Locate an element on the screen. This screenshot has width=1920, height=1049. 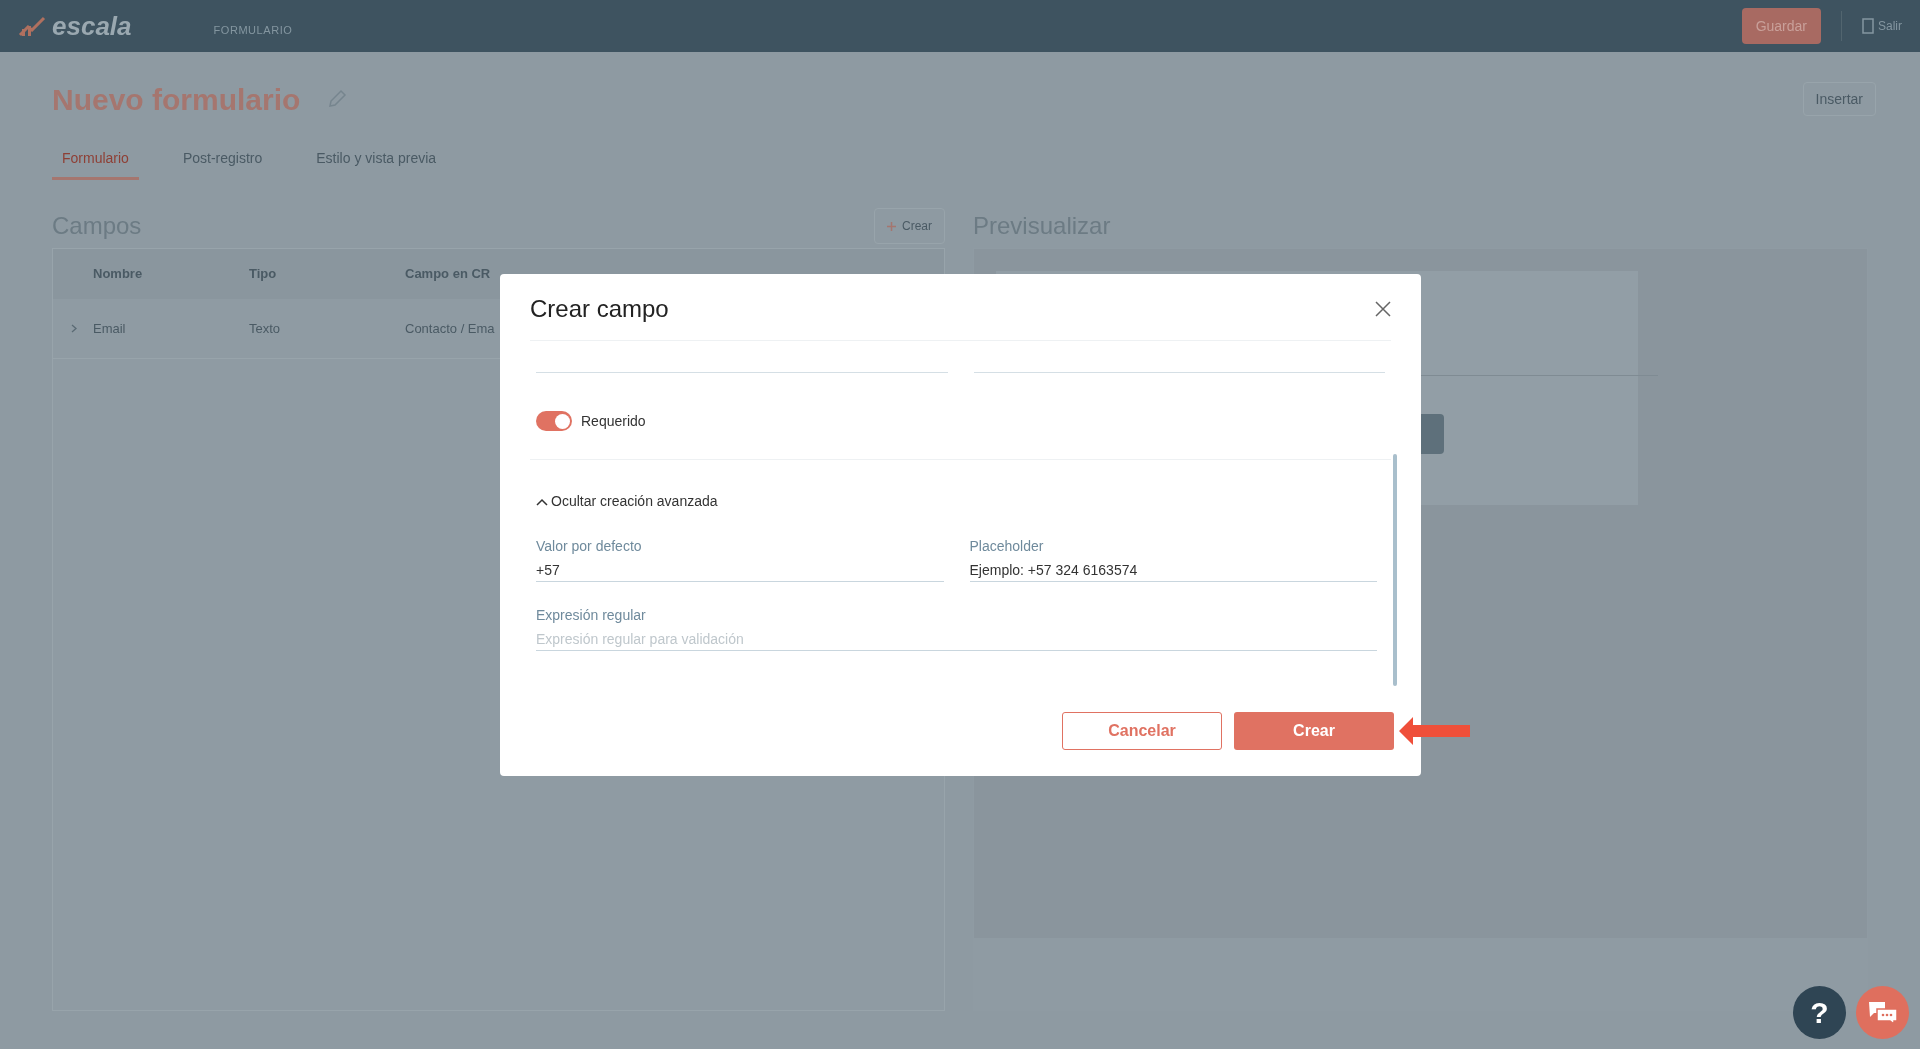
modal-title: Crear campo is located at coordinates (599, 309).